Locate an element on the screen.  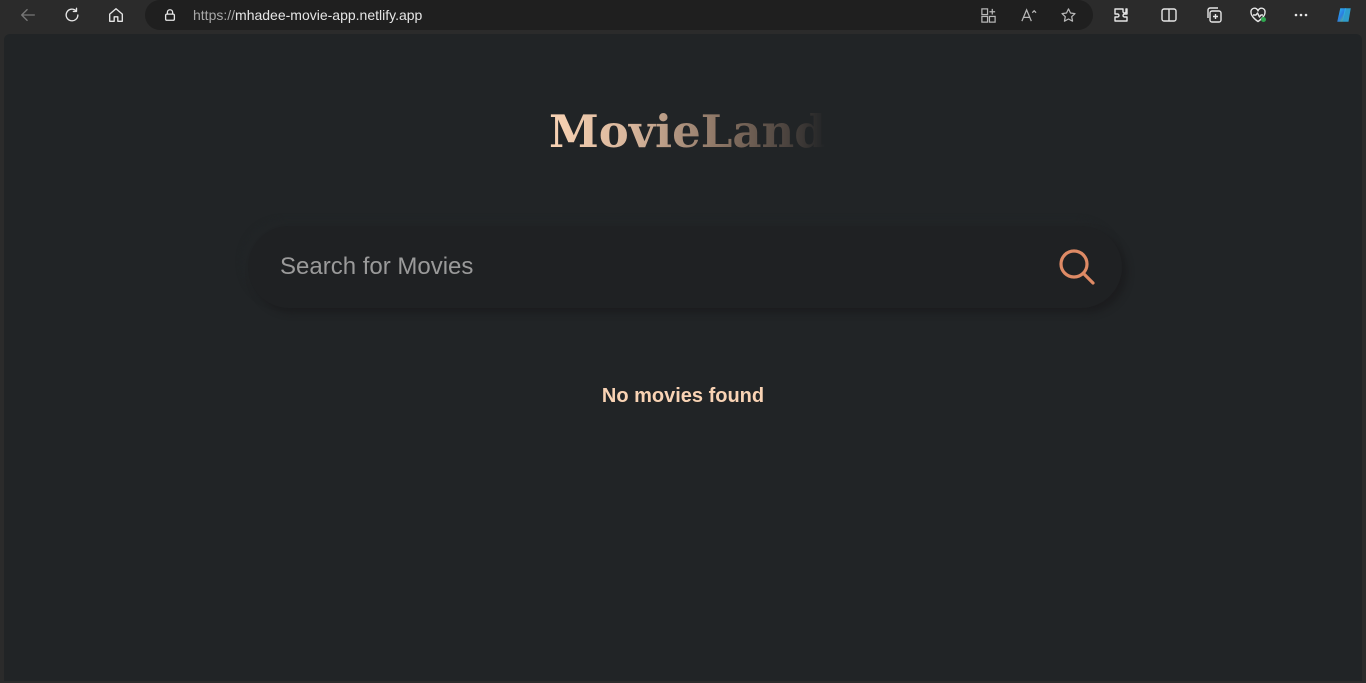
browser-toolbar: https://mhadee-movie-app.netlify.app is located at coordinates (683, 15).